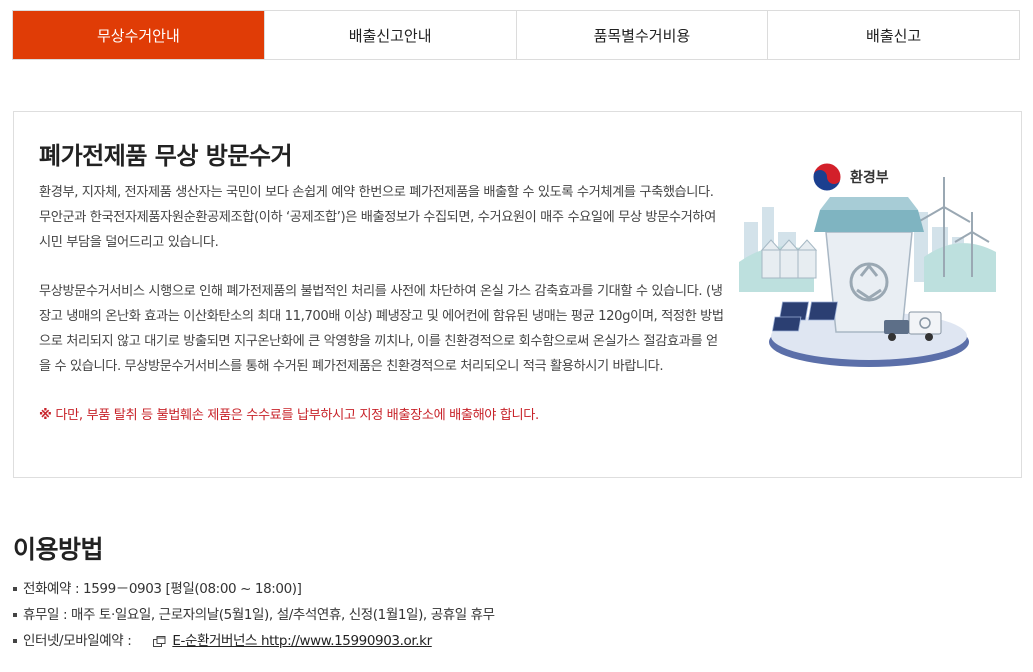  I want to click on tab-disposal-report: 배출신고, so click(893, 35).